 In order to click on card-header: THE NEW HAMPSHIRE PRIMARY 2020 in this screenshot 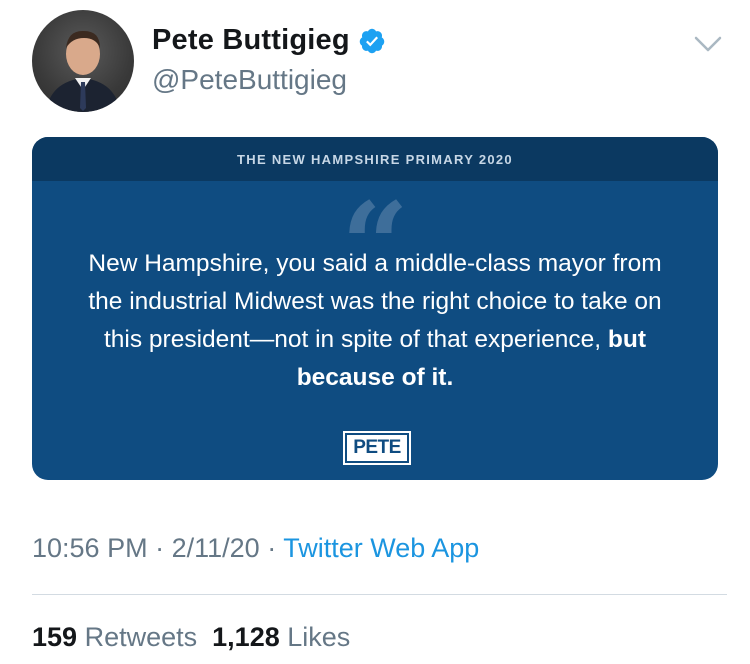, I will do `click(375, 159)`.